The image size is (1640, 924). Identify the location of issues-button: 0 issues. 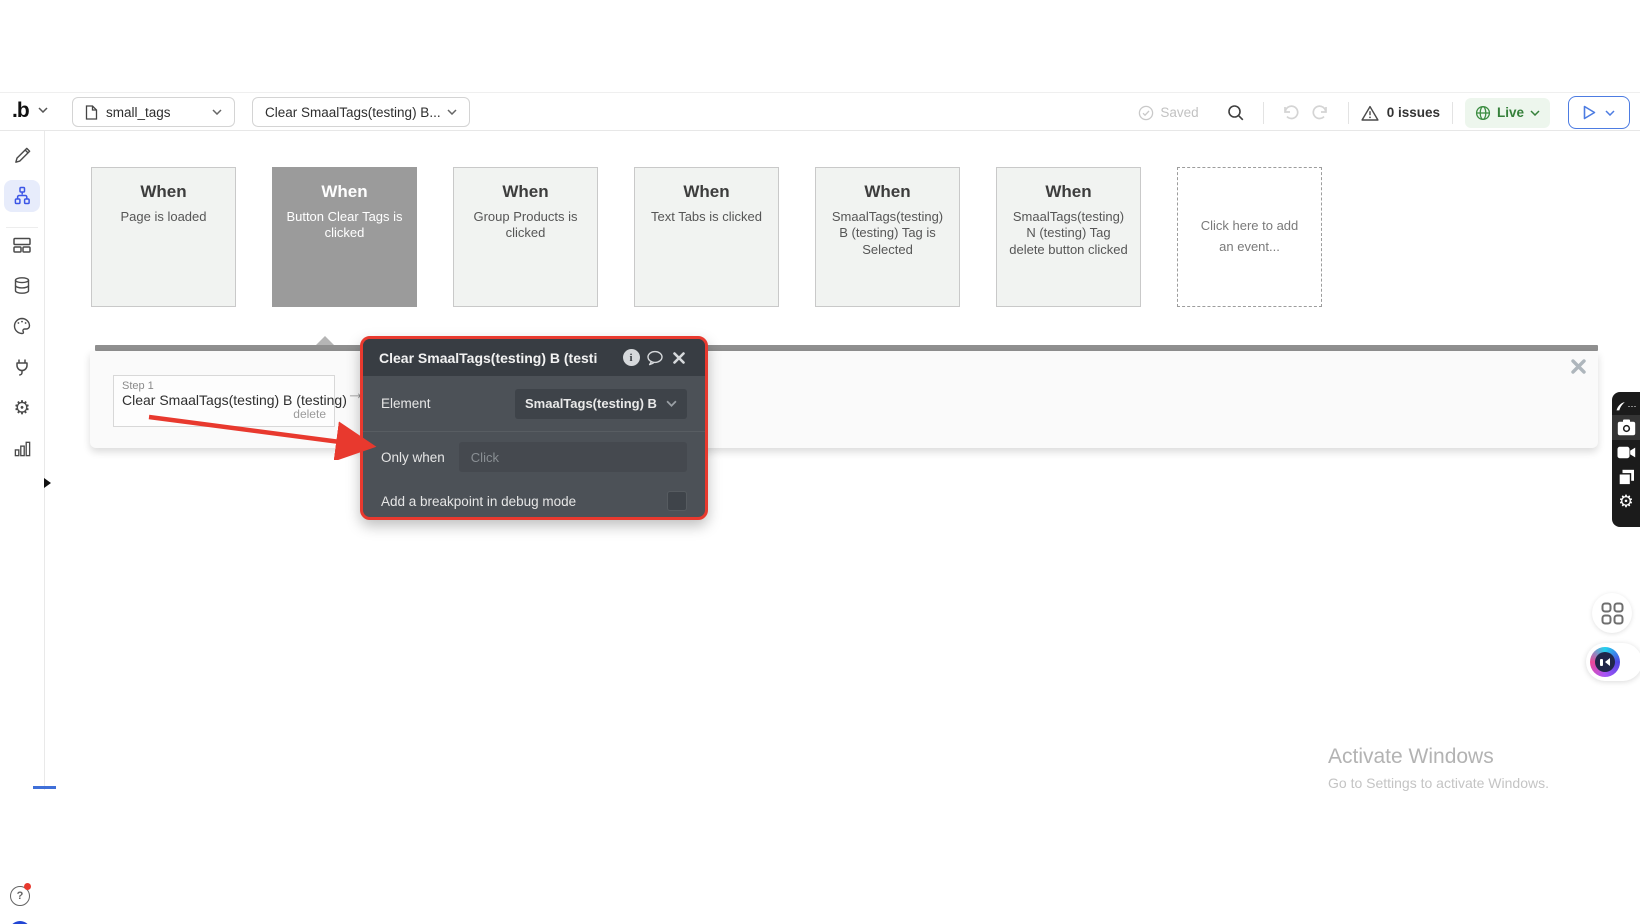
(1400, 113).